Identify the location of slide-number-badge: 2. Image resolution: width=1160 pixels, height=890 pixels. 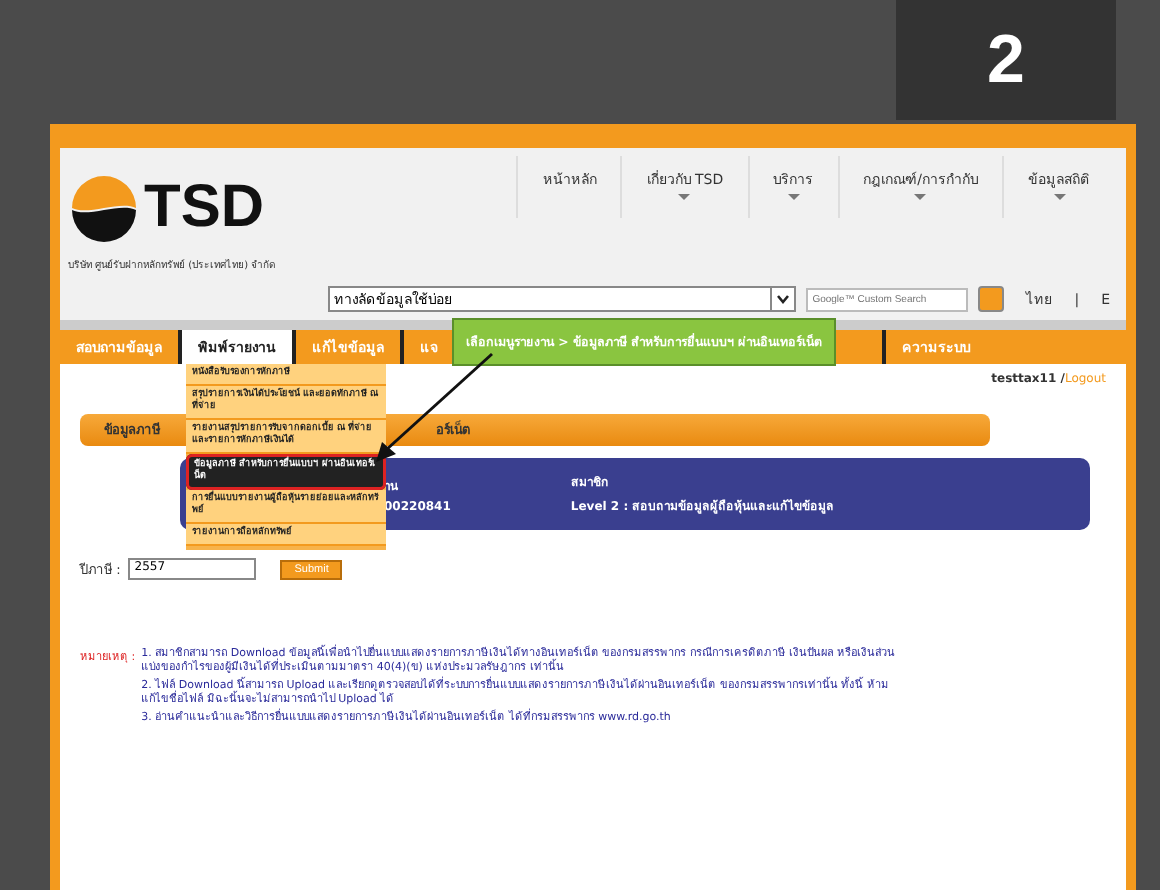
(1006, 60).